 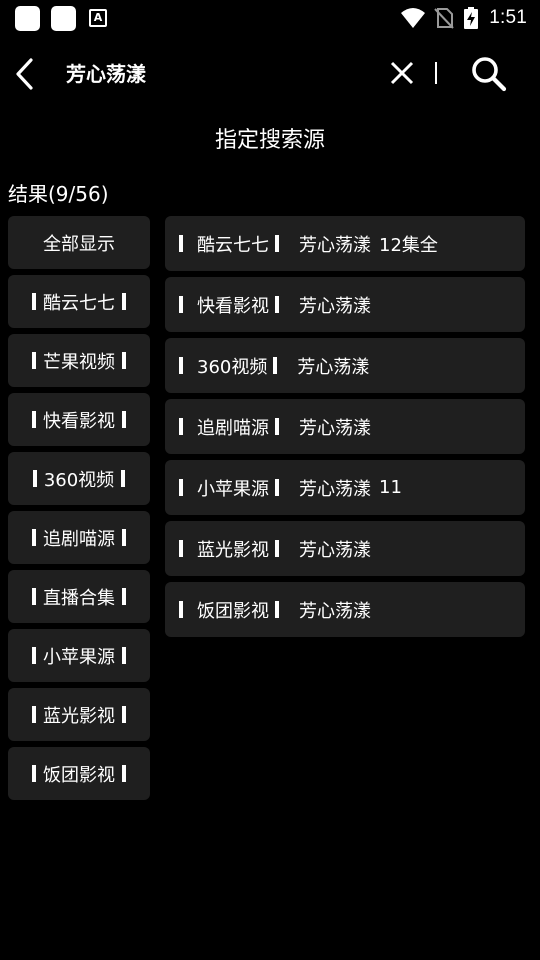 What do you see at coordinates (269, 140) in the screenshot?
I see `section-title: 指定搜索源` at bounding box center [269, 140].